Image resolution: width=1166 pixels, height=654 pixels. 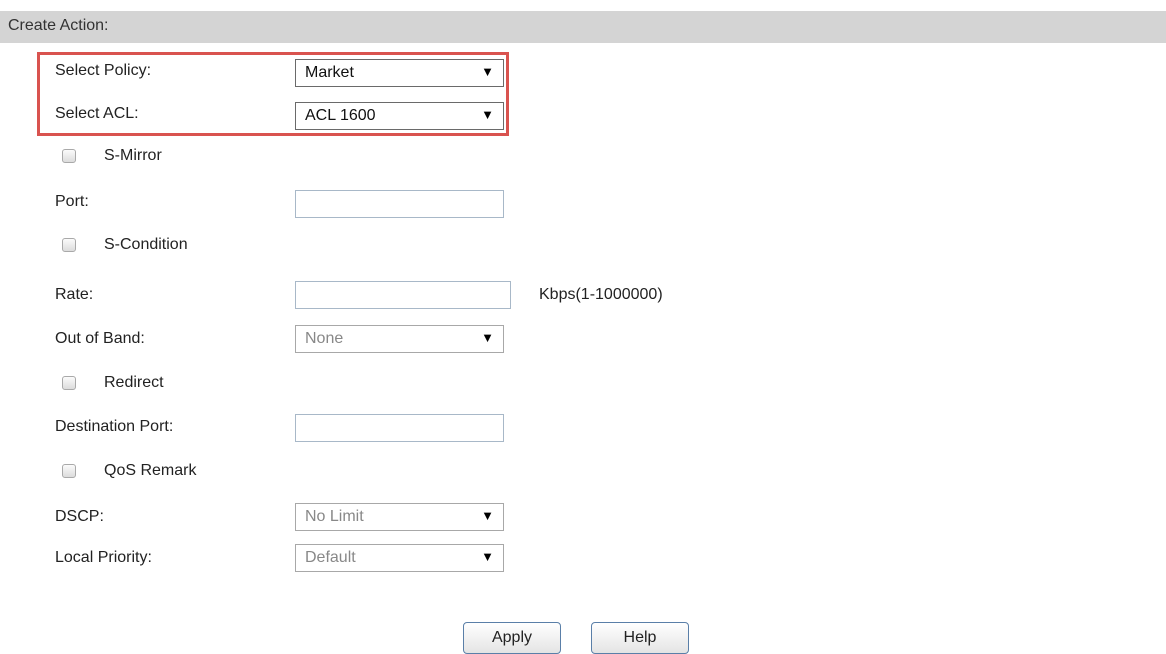 What do you see at coordinates (399, 116) in the screenshot?
I see `select-acl-dropdown: ACL 1600 ▼` at bounding box center [399, 116].